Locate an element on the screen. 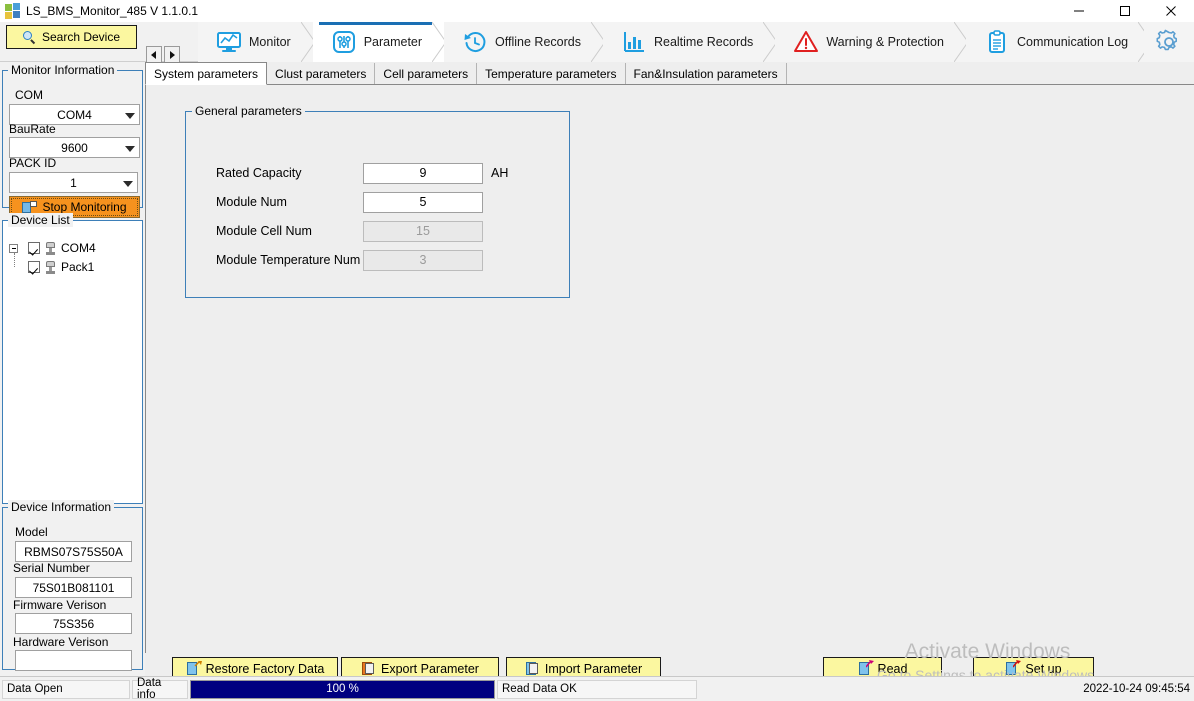 This screenshot has height=701, width=1194. row-module-num: Module Num is located at coordinates (391, 202).